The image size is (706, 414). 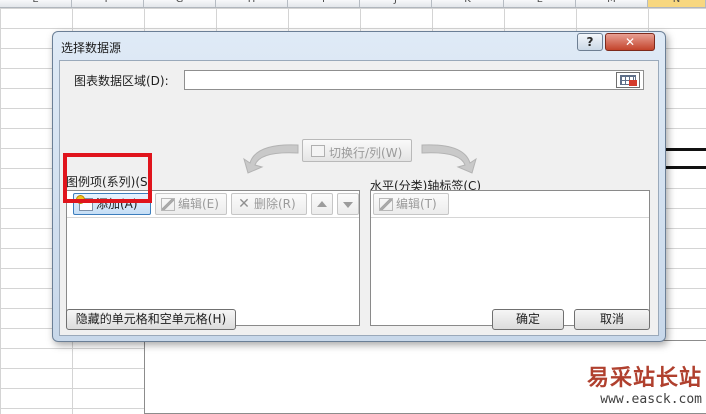 I want to click on delete-series-label: 删除(R), so click(x=275, y=204).